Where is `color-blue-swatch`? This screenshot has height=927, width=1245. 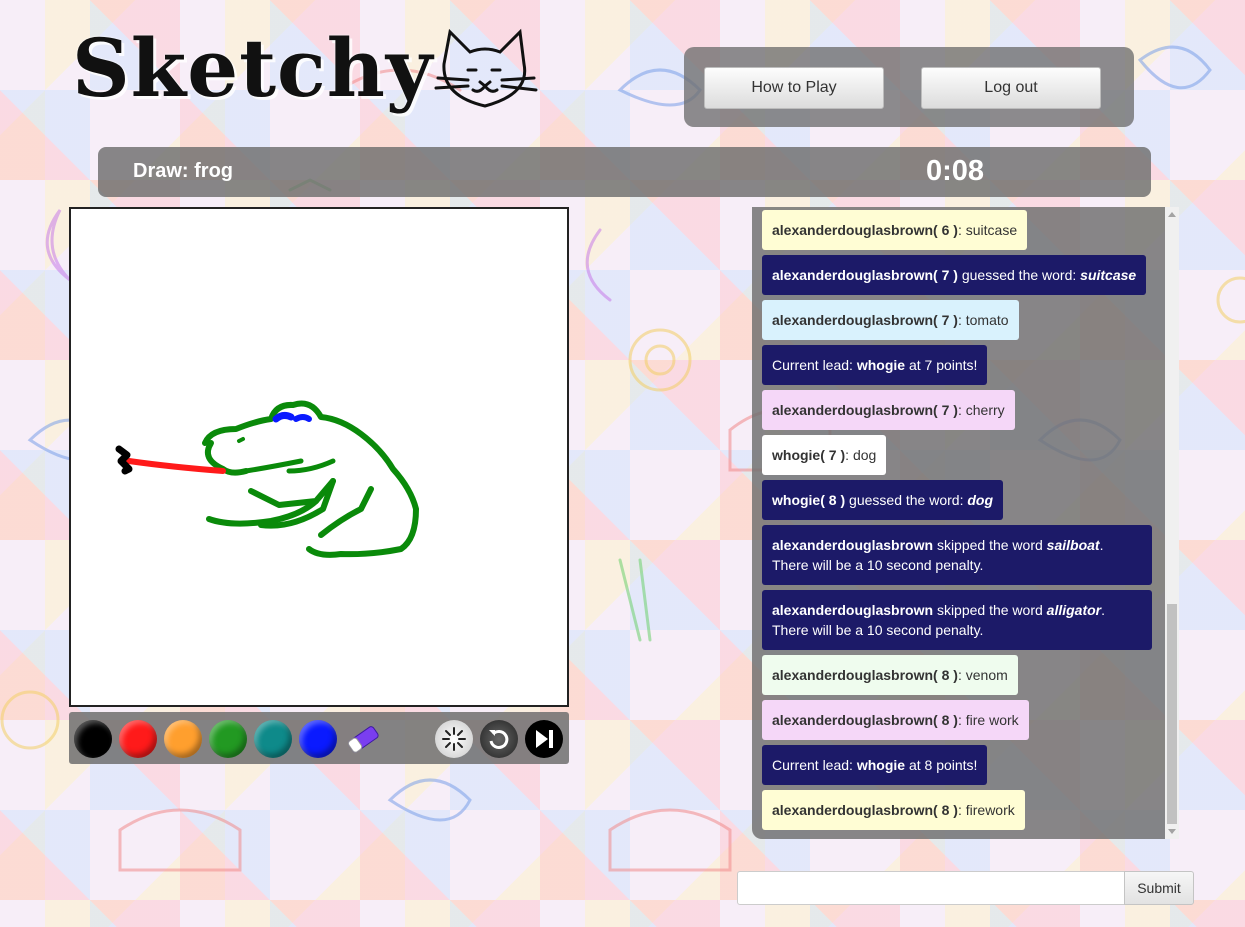 color-blue-swatch is located at coordinates (318, 739).